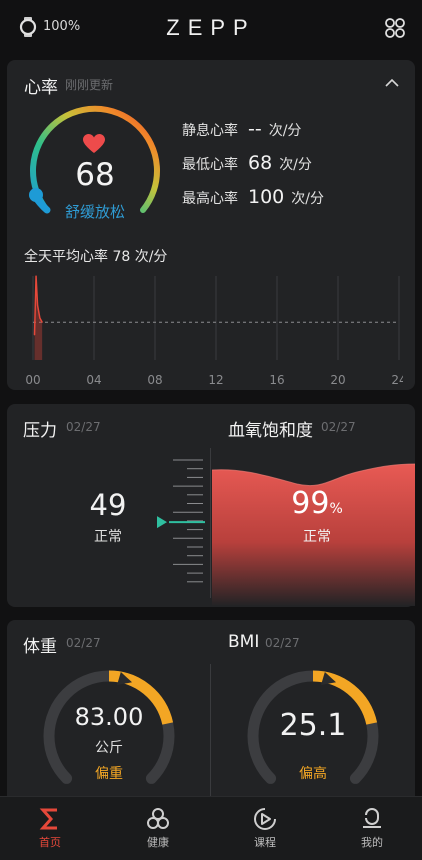  I want to click on bmi-title: BMI, so click(244, 642).